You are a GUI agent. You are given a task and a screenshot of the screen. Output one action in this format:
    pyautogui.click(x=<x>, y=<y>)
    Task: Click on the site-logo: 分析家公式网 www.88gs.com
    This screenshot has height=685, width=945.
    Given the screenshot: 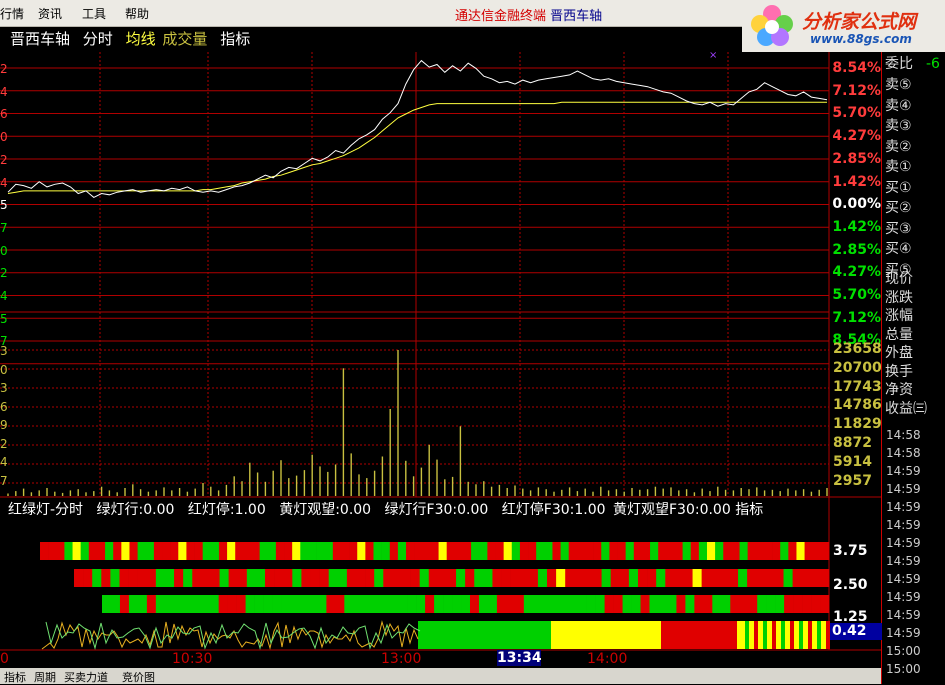 What is the action you would take?
    pyautogui.click(x=843, y=26)
    